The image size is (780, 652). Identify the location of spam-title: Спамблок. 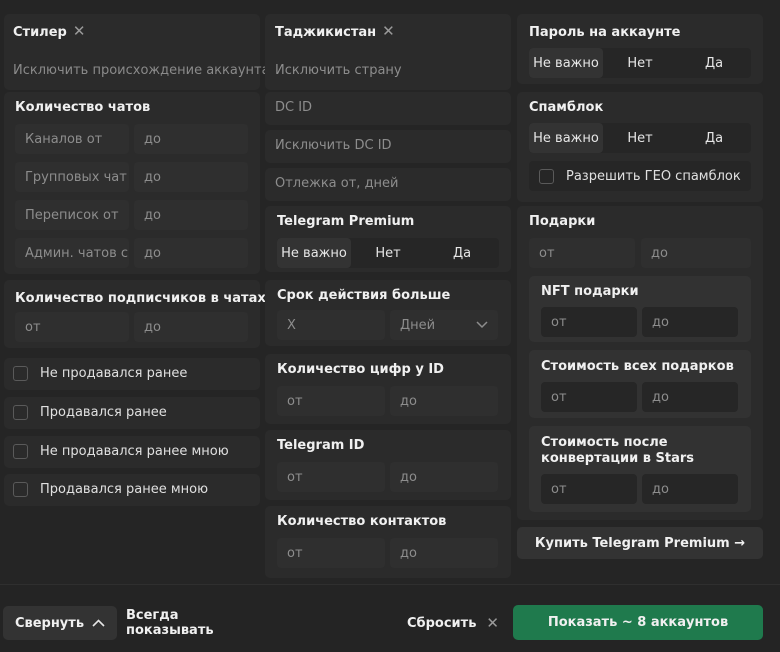
(566, 107).